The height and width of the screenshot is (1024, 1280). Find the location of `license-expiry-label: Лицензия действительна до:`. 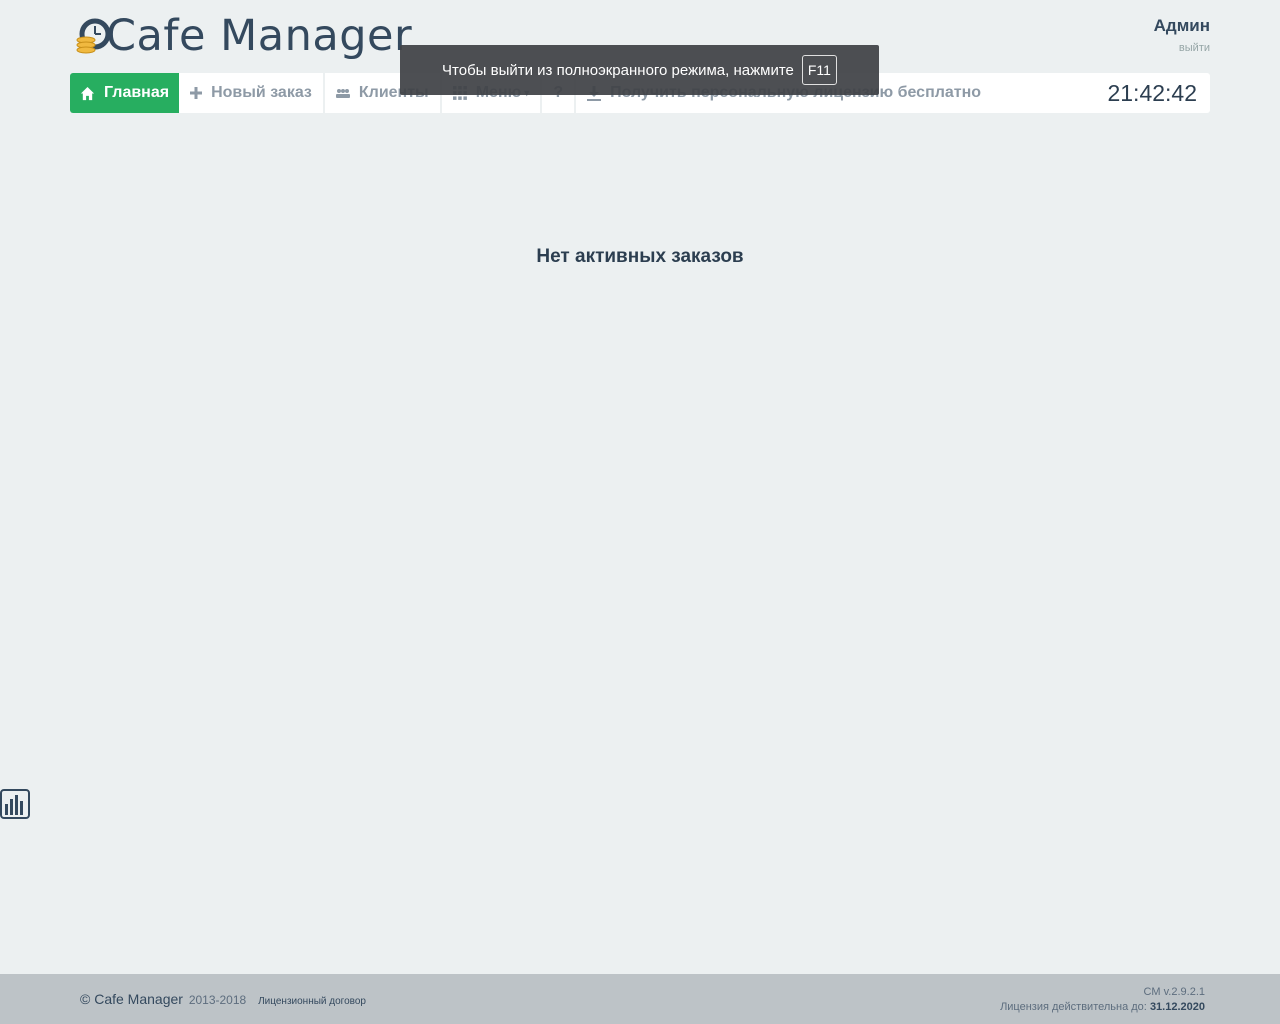

license-expiry-label: Лицензия действительна до: is located at coordinates (1073, 1007).